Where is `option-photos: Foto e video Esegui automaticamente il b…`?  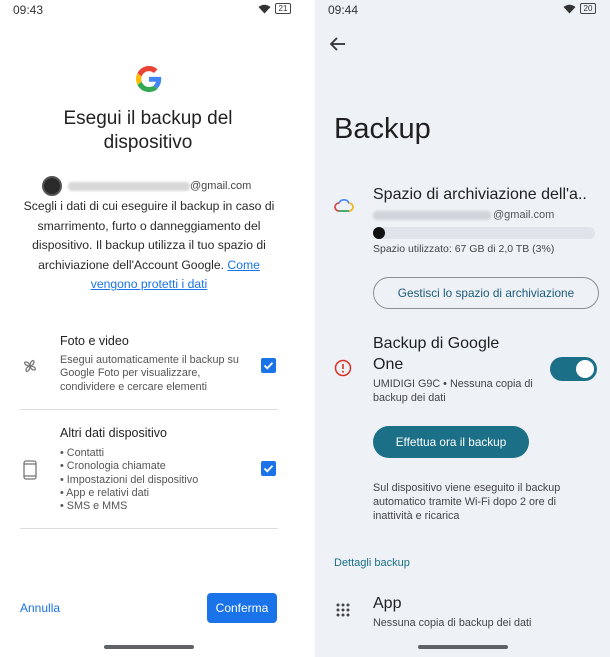 option-photos: Foto e video Esegui automaticamente il b… is located at coordinates (149, 369).